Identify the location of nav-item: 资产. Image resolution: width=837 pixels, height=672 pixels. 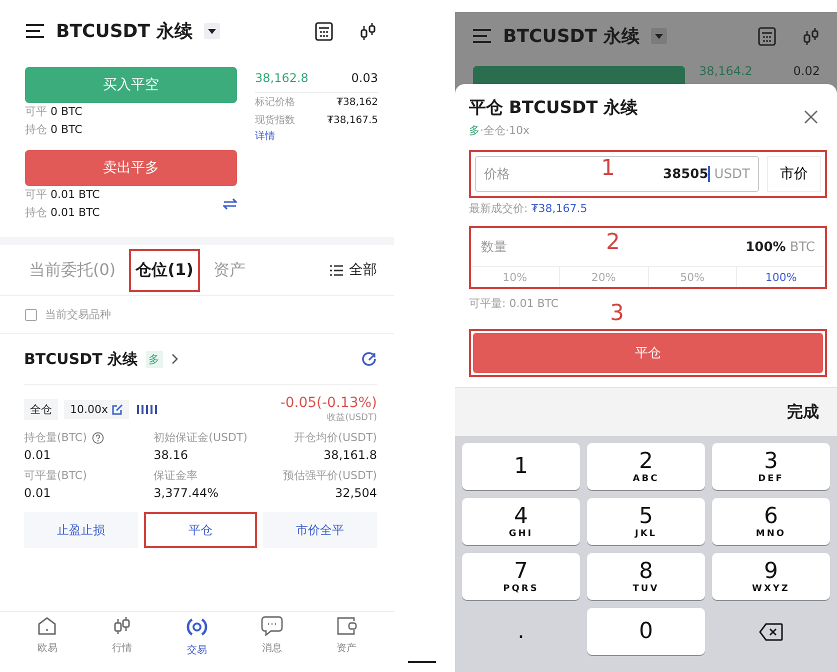
(346, 648).